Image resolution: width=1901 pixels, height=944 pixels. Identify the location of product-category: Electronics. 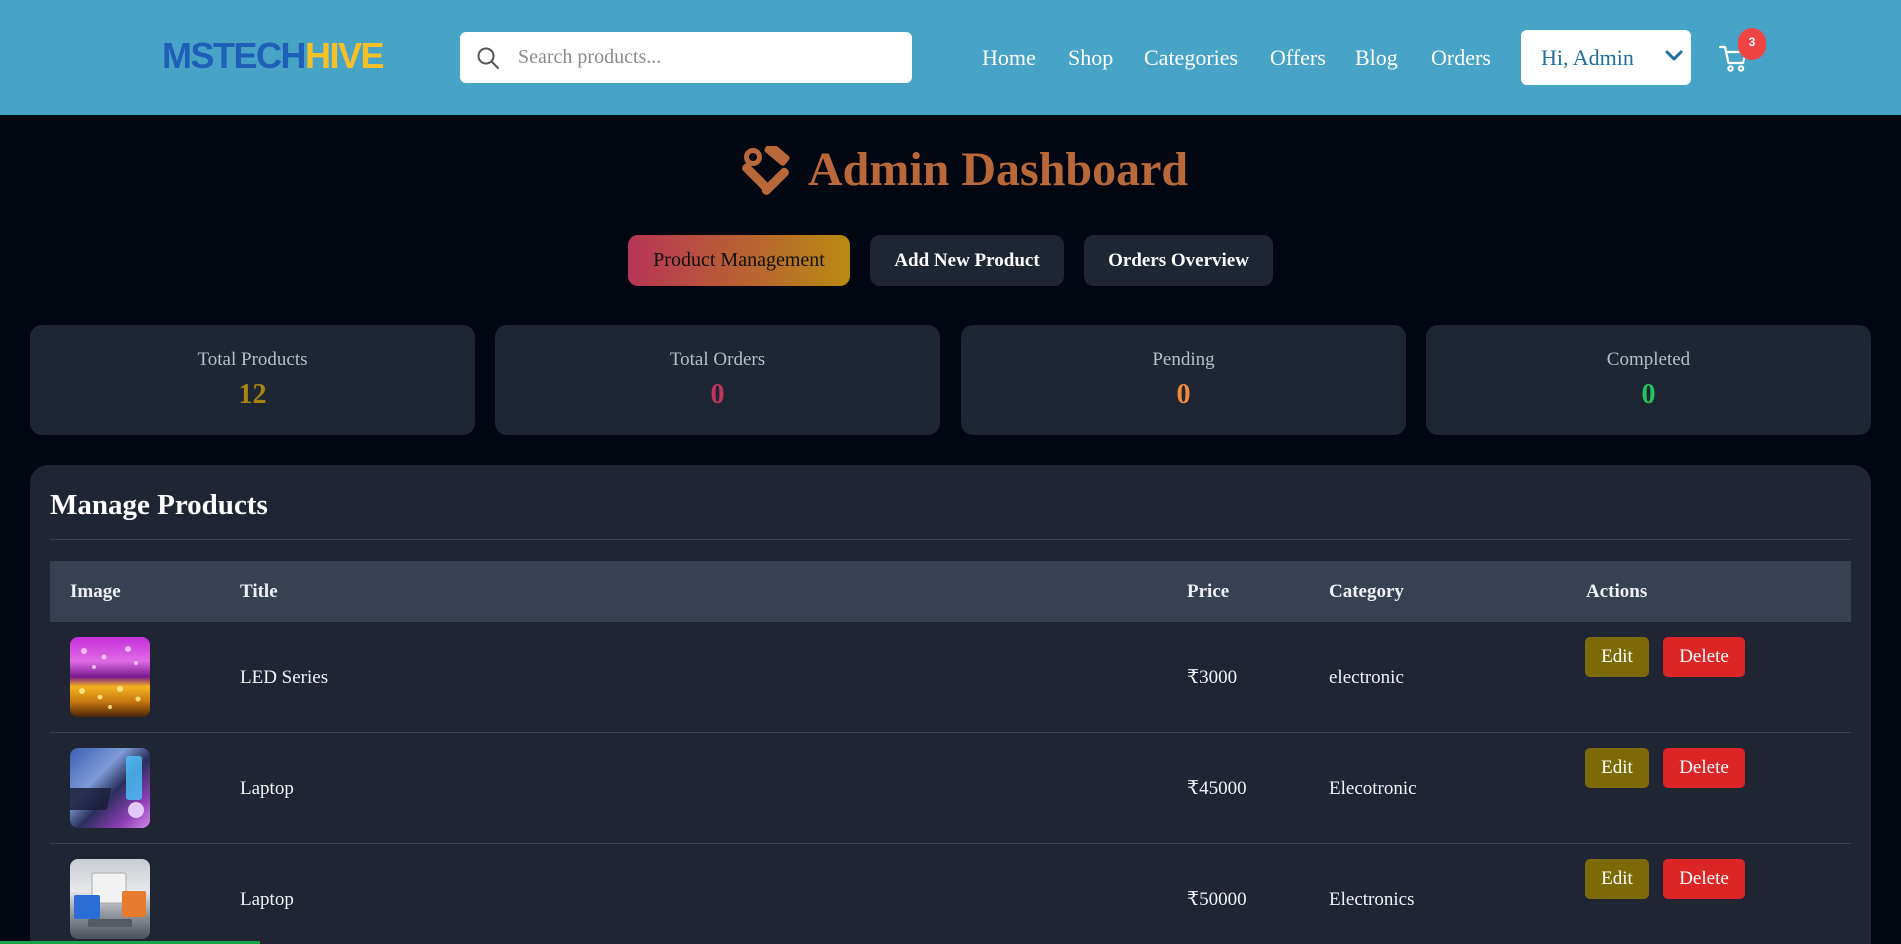
(1372, 899).